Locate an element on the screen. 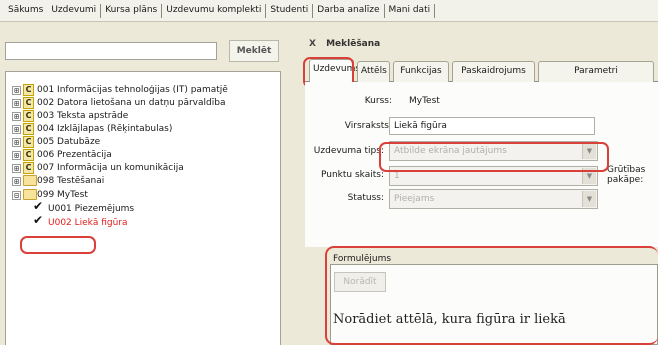 The image size is (658, 345). tab-attels: Attēls is located at coordinates (373, 71).